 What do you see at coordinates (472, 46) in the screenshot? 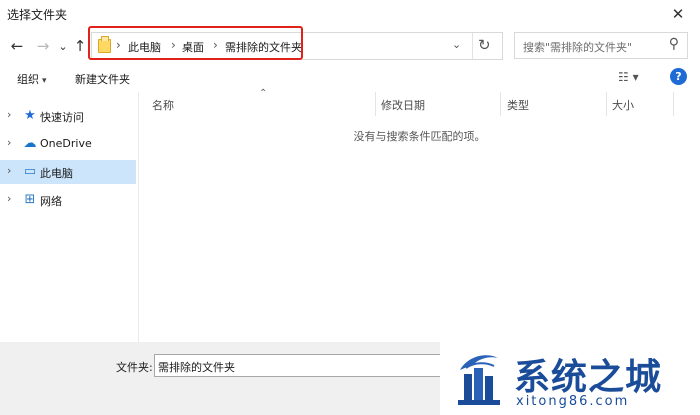
I see `address-divider` at bounding box center [472, 46].